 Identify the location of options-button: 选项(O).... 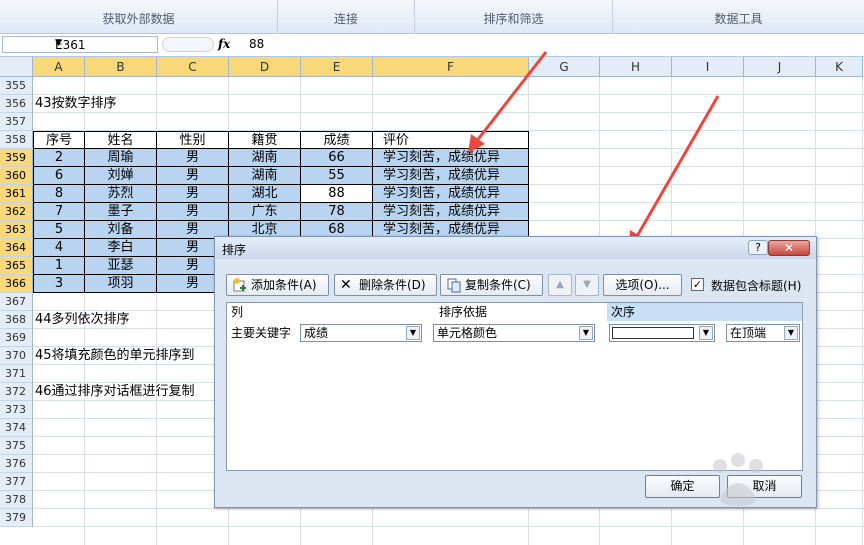
(642, 285).